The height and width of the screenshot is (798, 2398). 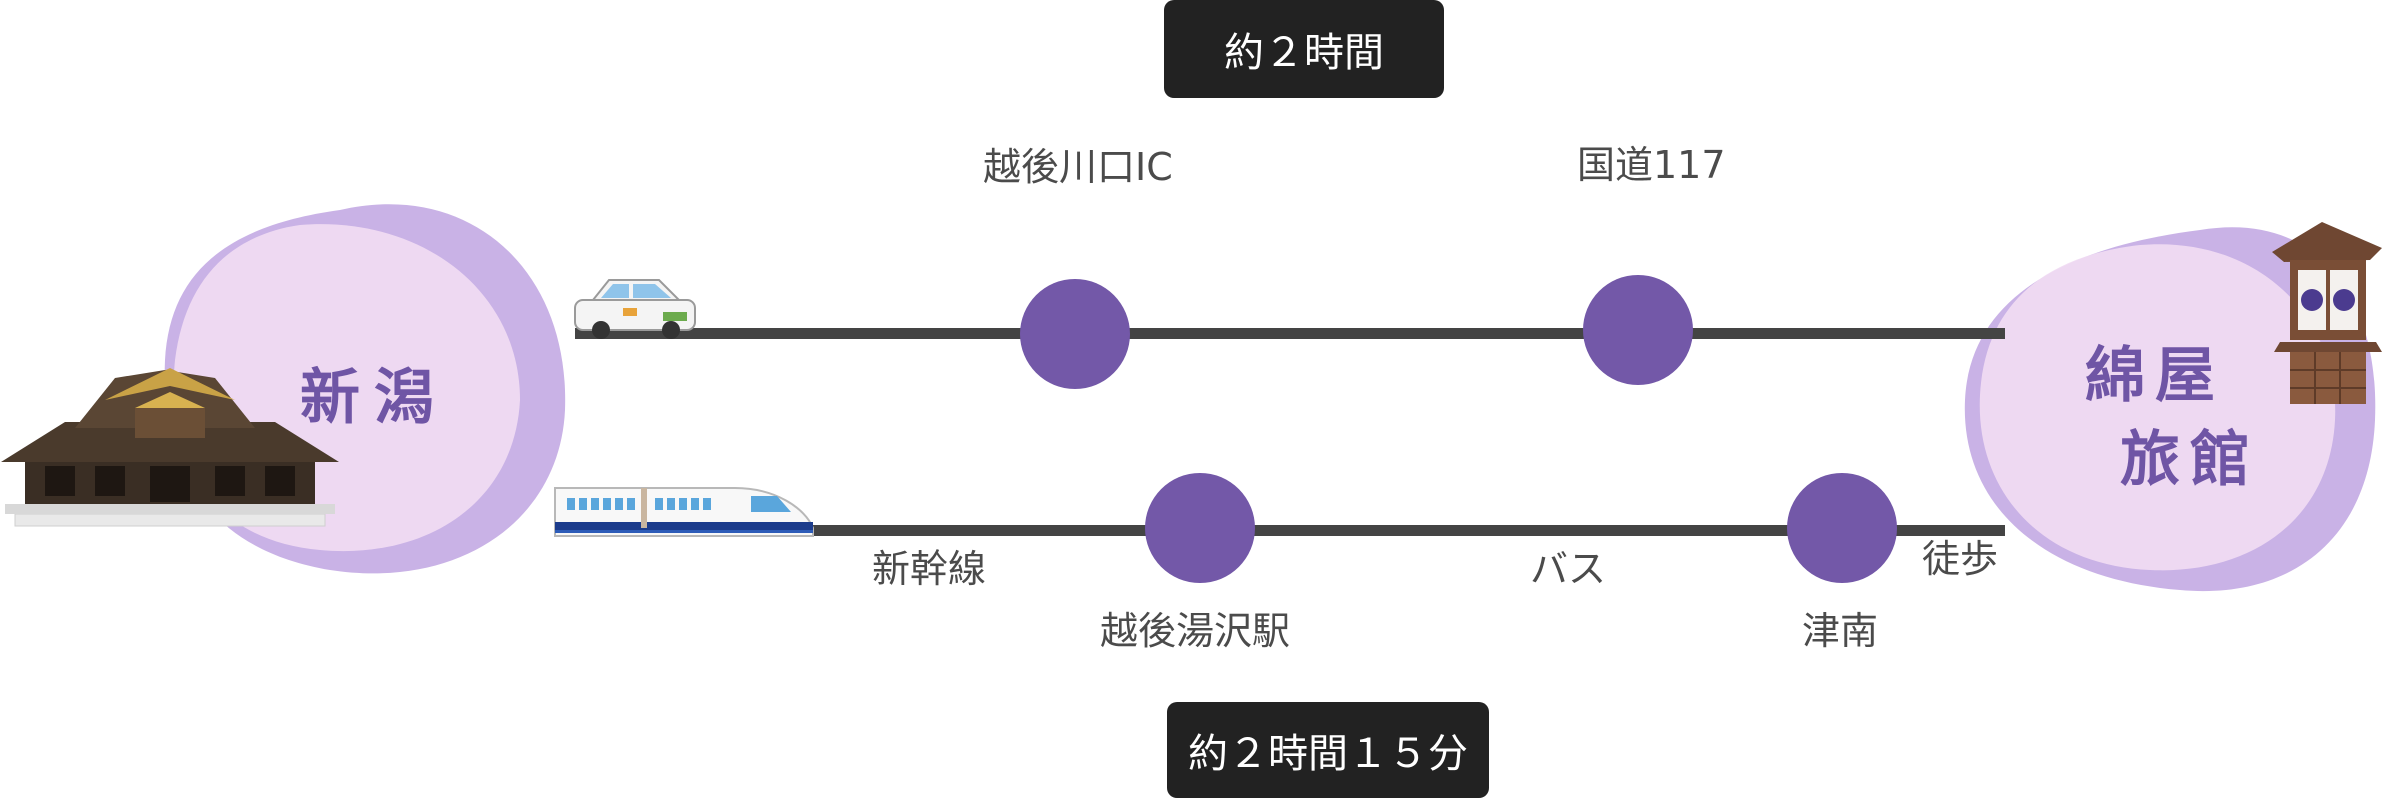 I want to click on segment-label-walk: 徒歩, so click(x=1960, y=559).